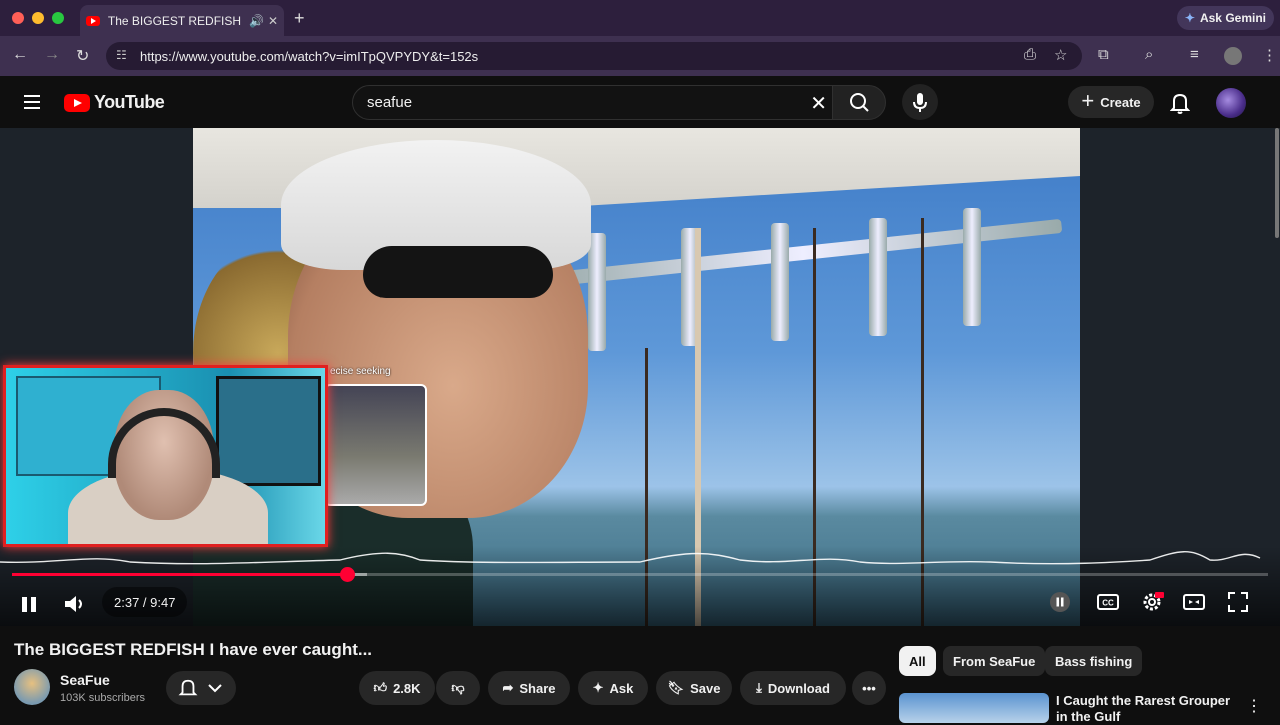 The width and height of the screenshot is (1280, 725). What do you see at coordinates (1030, 54) in the screenshot?
I see `install-app-icon: ⎙` at bounding box center [1030, 54].